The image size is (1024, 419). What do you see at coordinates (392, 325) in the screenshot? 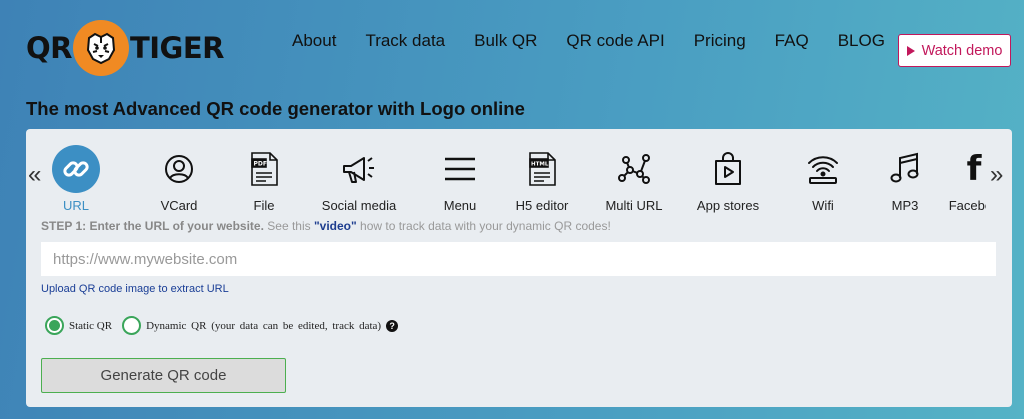
I see `help-icon: ?` at bounding box center [392, 325].